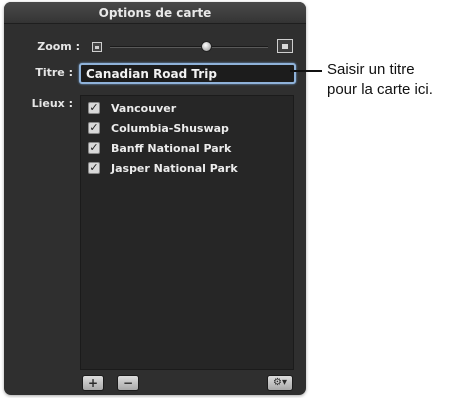 This screenshot has height=398, width=461. What do you see at coordinates (371, 69) in the screenshot?
I see `callout-line-1: Saisir un titre` at bounding box center [371, 69].